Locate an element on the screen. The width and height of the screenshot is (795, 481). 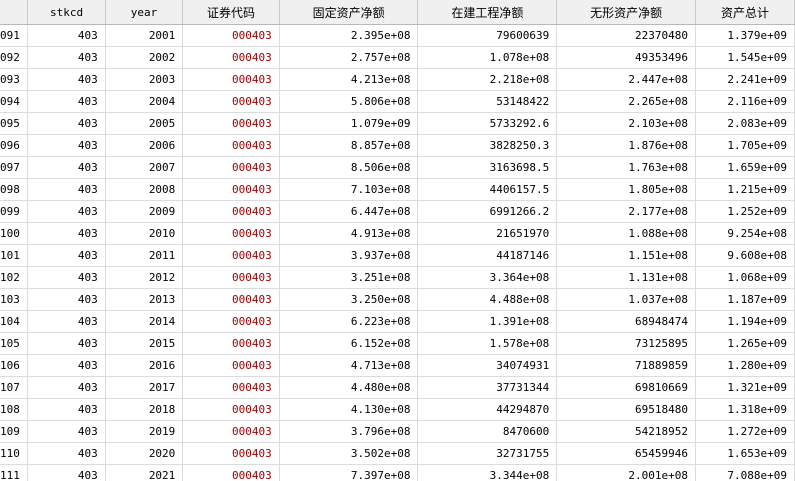
row-number: 098 is located at coordinates (14, 189).